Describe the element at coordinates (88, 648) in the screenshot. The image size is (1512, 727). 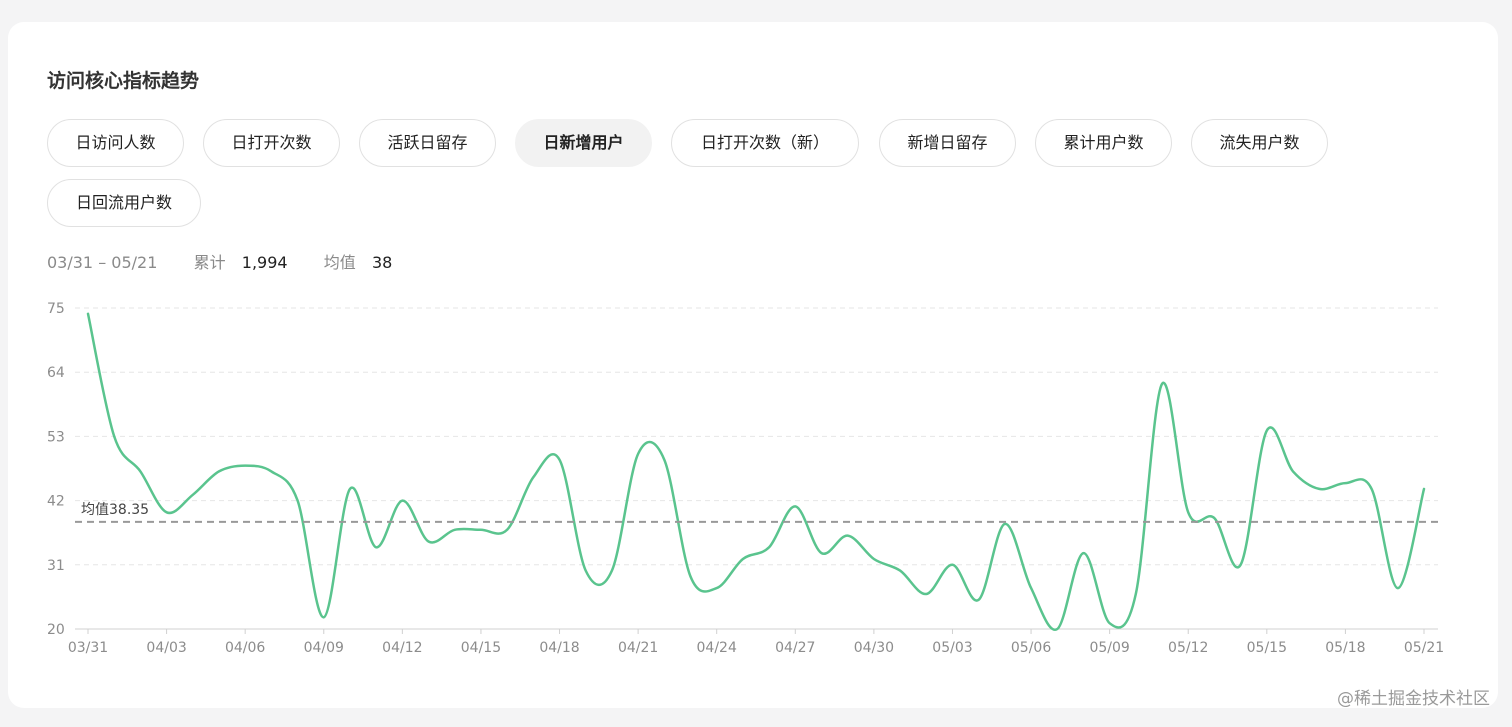
I see `x-tick-label: 03/31` at that location.